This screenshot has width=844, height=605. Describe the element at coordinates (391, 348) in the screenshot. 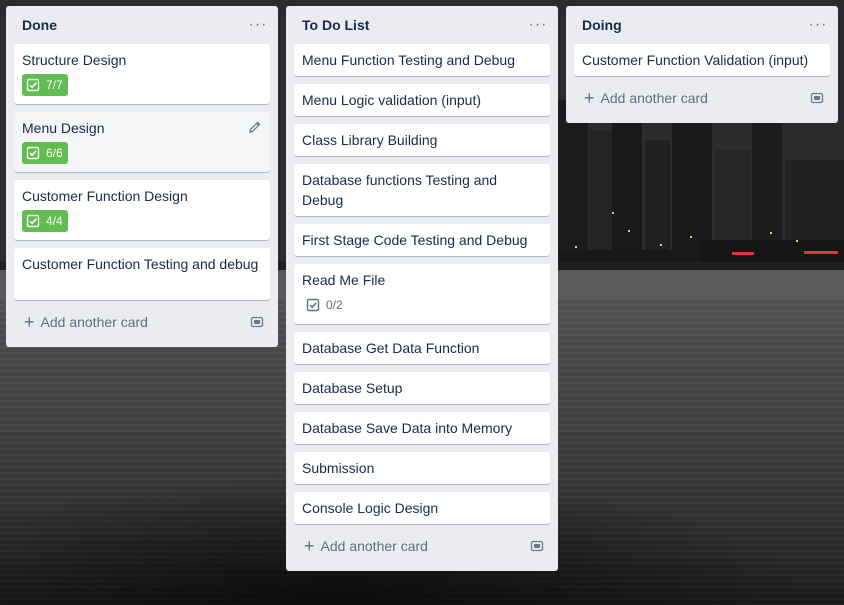

I see `card-title: Database Get Data Function` at that location.